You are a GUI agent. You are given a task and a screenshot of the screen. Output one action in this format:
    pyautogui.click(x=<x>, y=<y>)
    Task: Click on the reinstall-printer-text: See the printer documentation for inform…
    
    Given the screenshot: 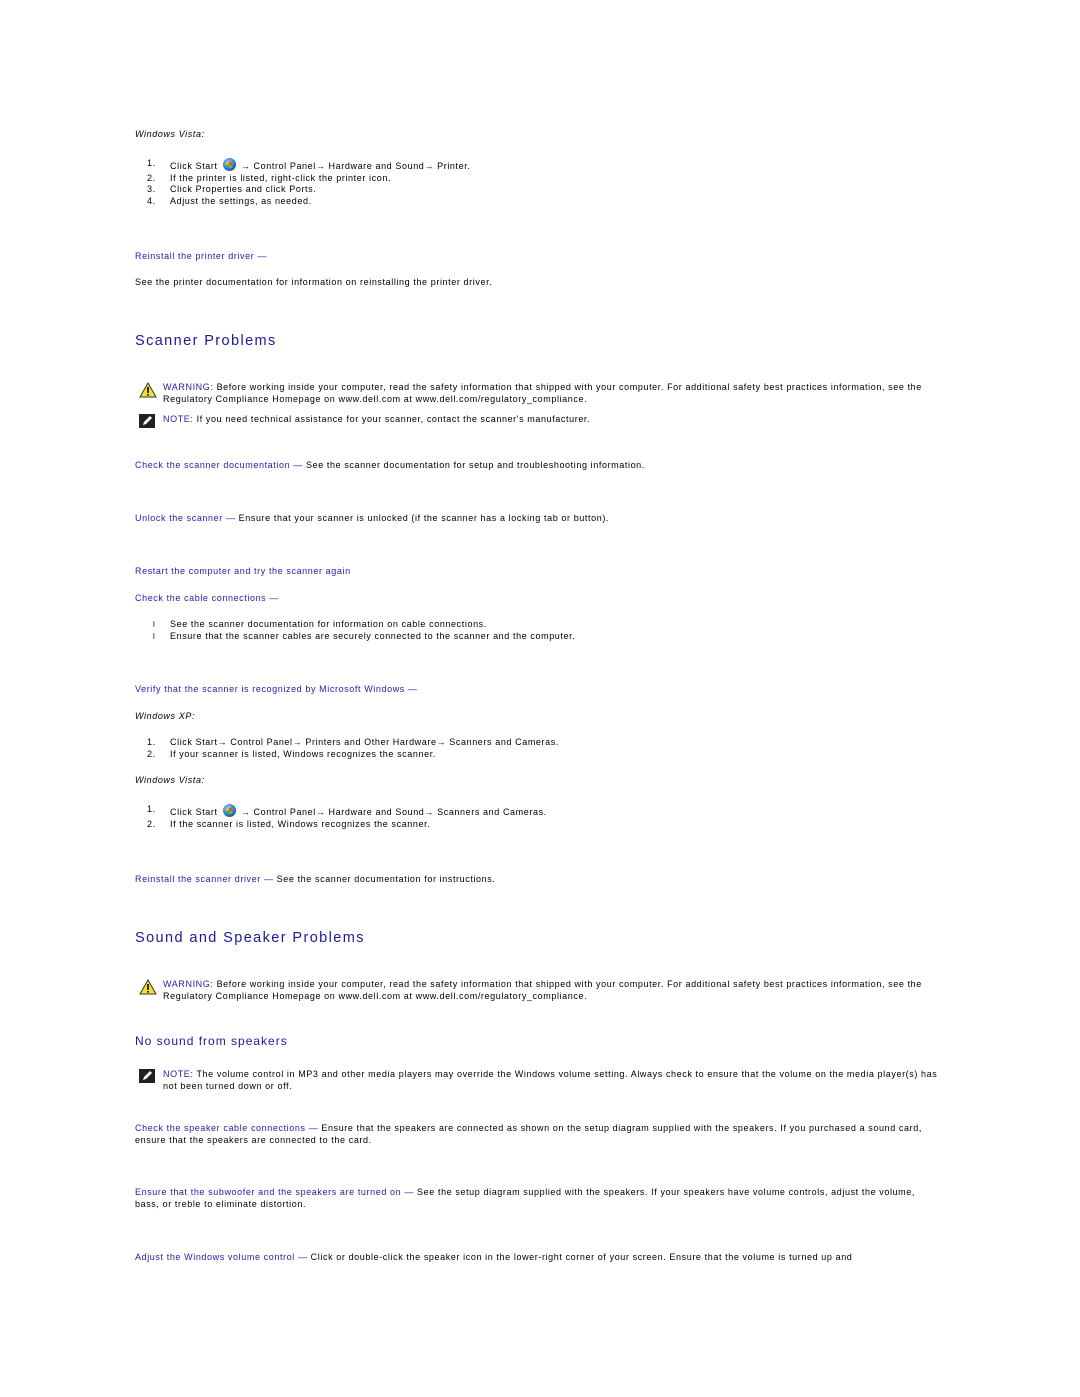 What is the action you would take?
    pyautogui.click(x=314, y=282)
    